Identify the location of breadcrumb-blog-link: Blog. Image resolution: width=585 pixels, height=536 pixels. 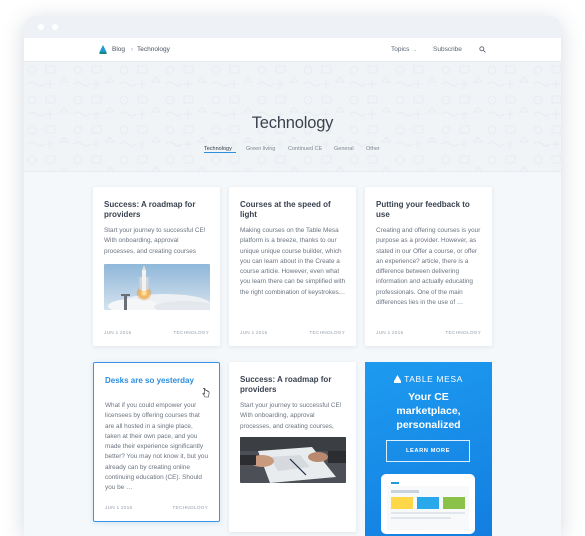
(118, 49).